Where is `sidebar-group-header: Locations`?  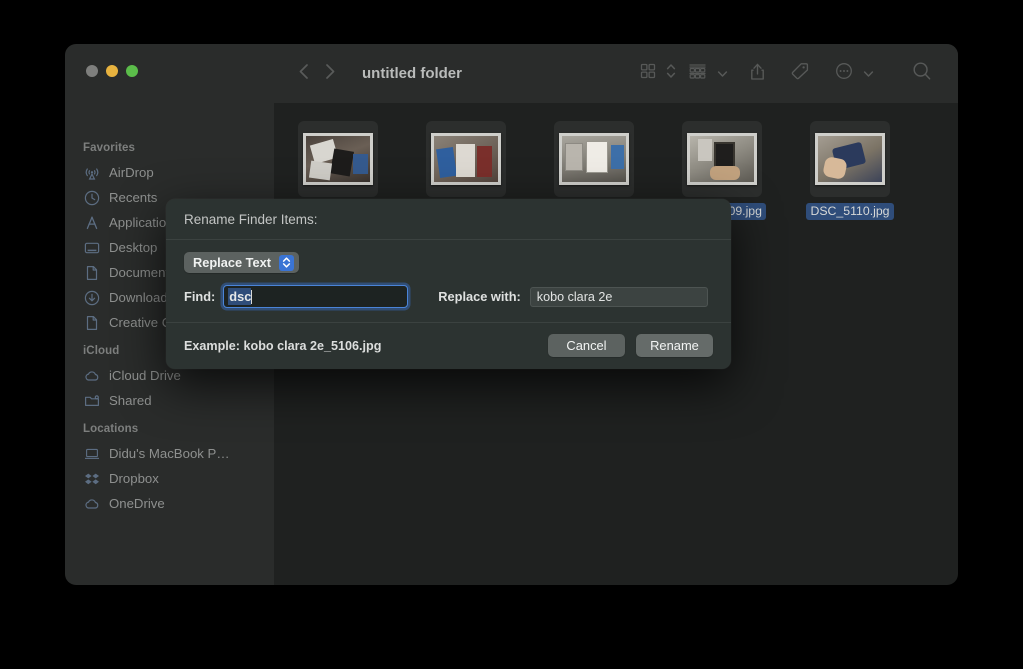
sidebar-group-header: Locations is located at coordinates (111, 429).